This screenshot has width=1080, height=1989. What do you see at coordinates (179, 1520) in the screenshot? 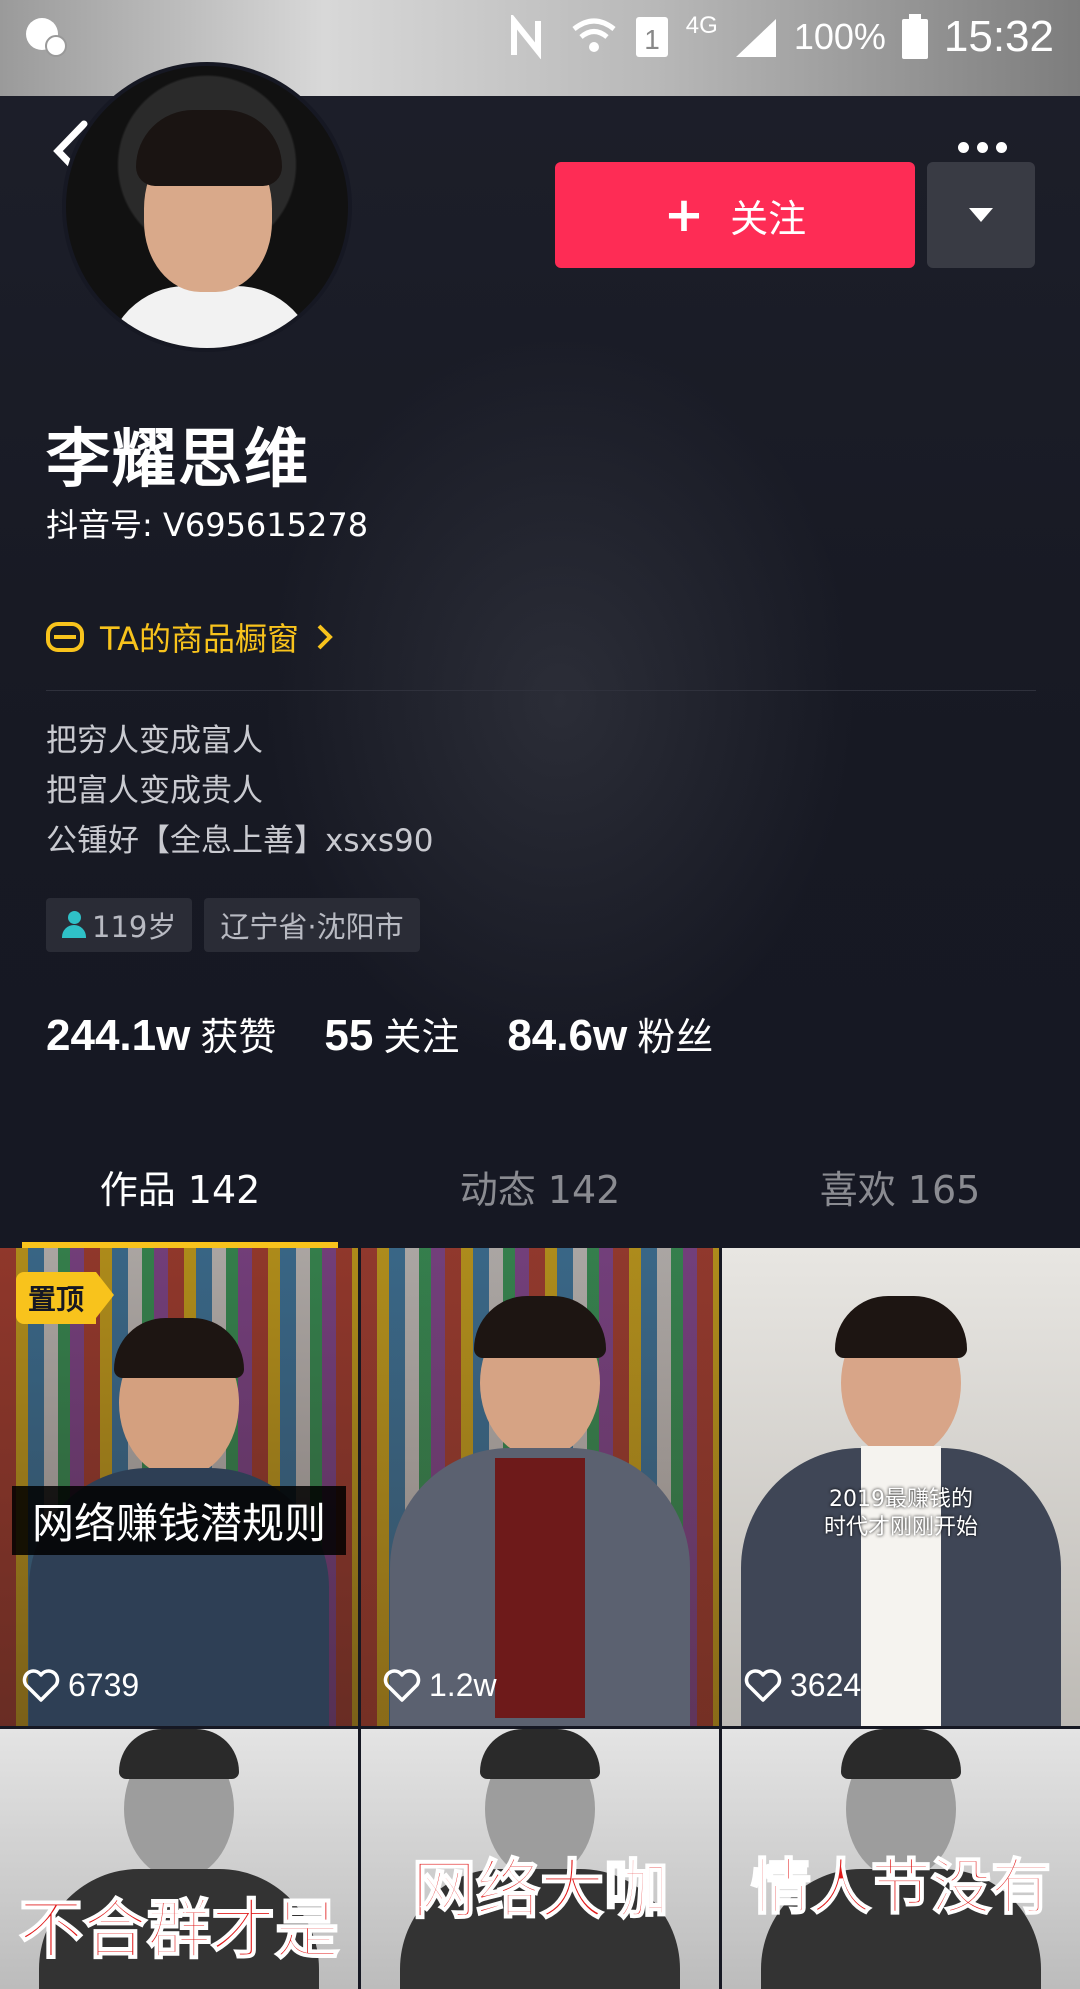
I see `video-caption: 网络赚钱潜规则` at bounding box center [179, 1520].